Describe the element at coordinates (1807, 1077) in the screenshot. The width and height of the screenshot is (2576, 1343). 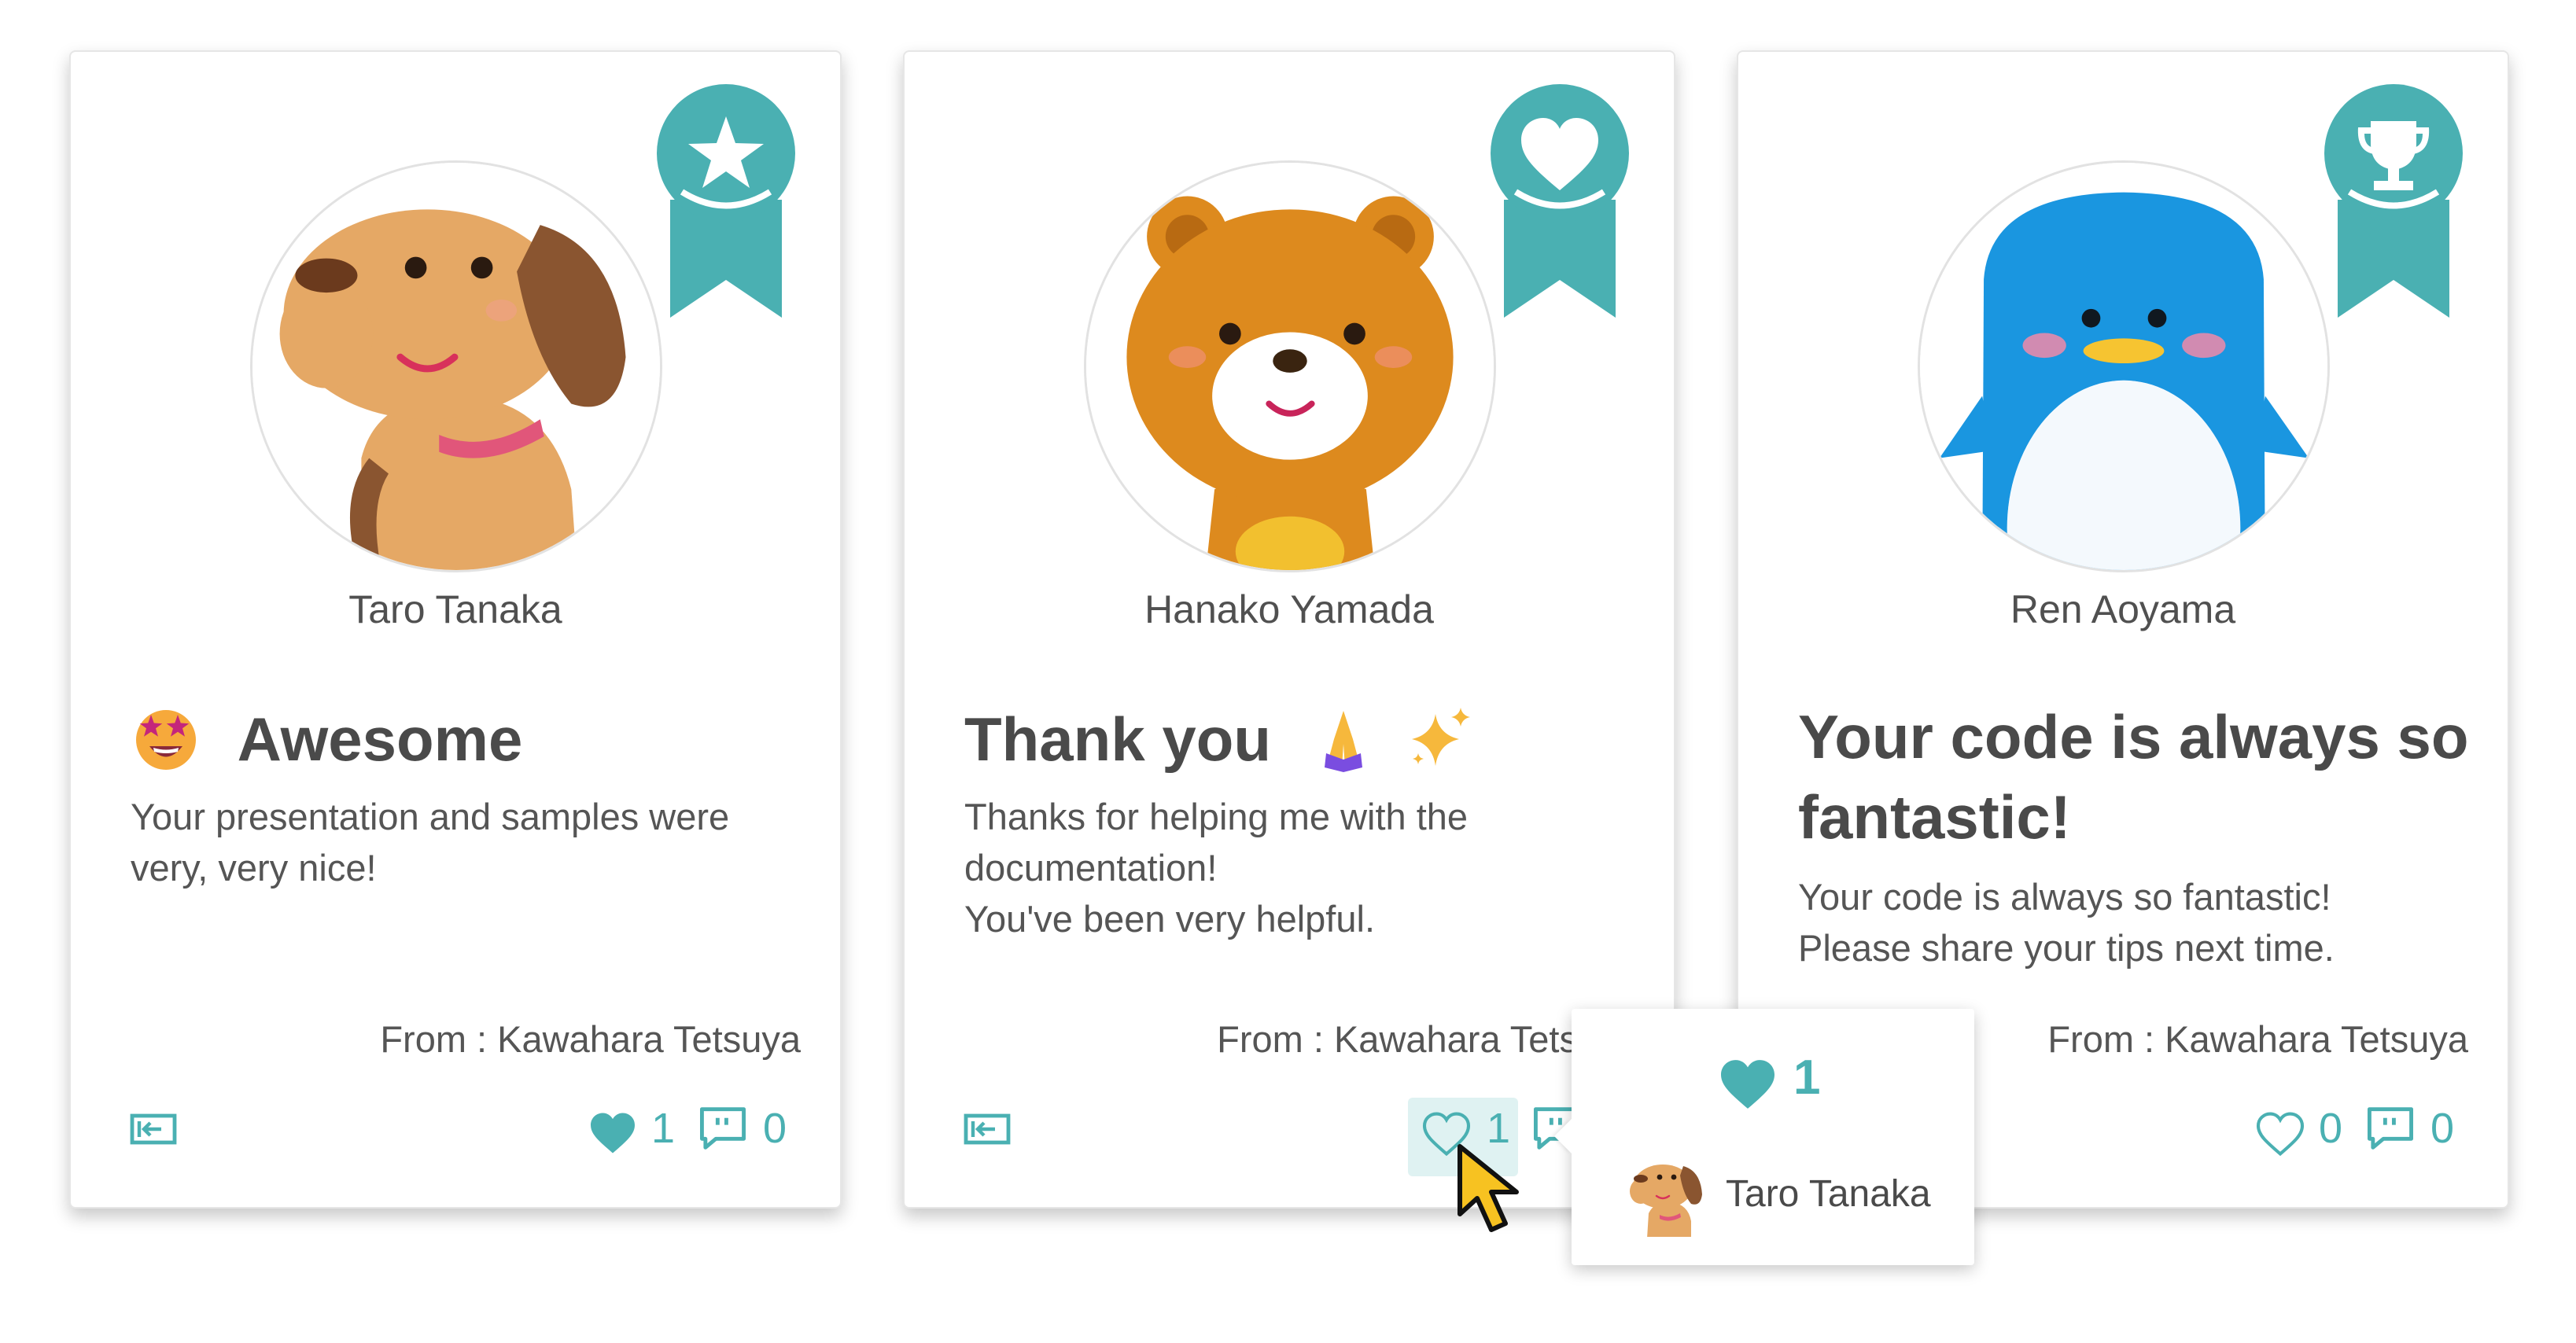
I see `popup-like-count: 1` at that location.